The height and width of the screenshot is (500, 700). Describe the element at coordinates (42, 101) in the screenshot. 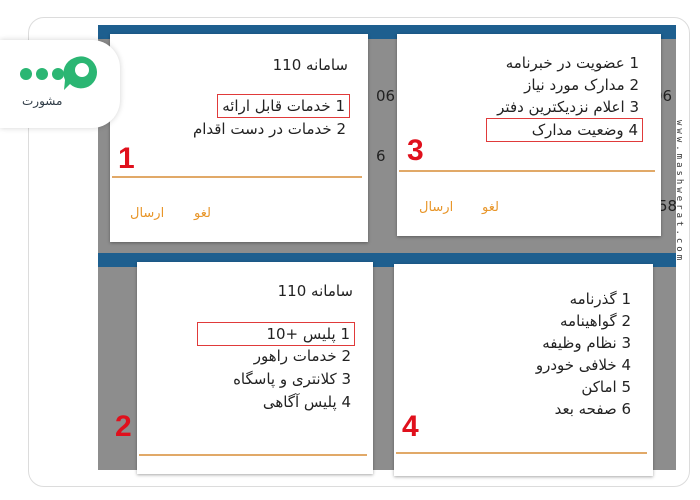

I see `brand-name: مشورت` at that location.